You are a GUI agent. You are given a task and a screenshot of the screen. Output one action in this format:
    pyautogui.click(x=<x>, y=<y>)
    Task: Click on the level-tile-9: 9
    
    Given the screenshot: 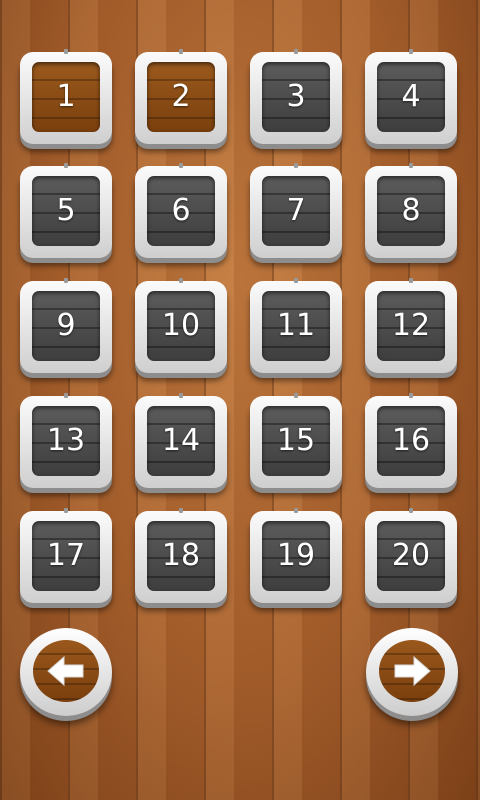 What is the action you would take?
    pyautogui.click(x=66, y=325)
    